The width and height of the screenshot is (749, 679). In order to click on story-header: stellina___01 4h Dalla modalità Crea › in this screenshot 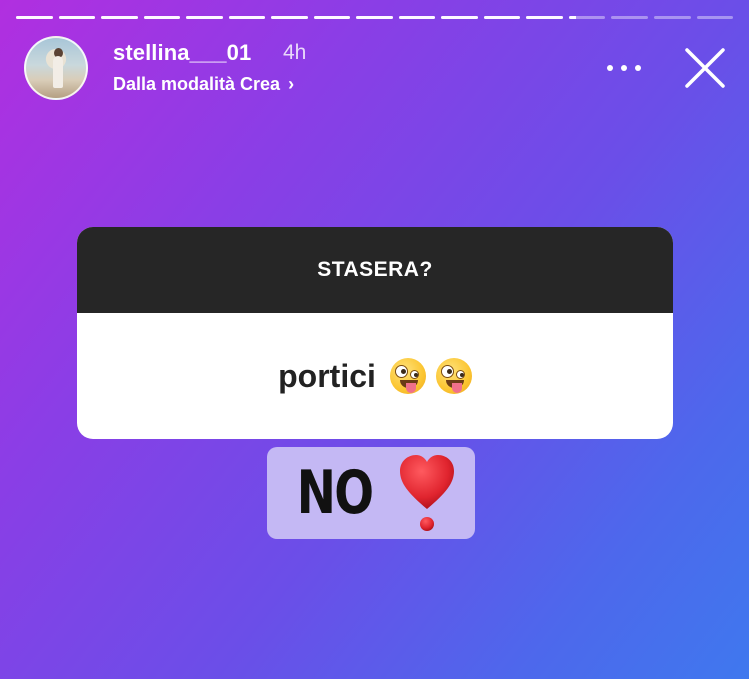, I will do `click(376, 68)`.